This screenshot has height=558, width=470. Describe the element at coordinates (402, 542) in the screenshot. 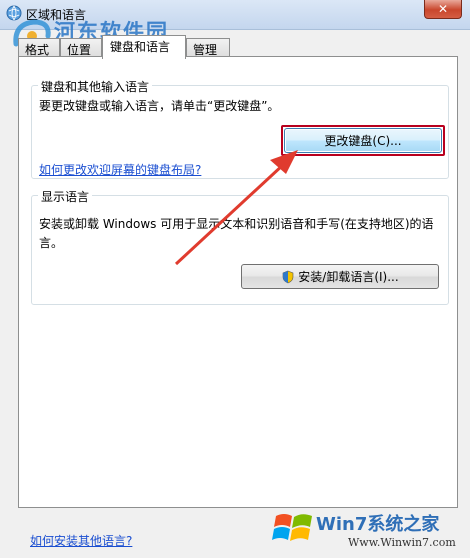

I see `win7-logo-url: Www.Winwin7.com` at that location.